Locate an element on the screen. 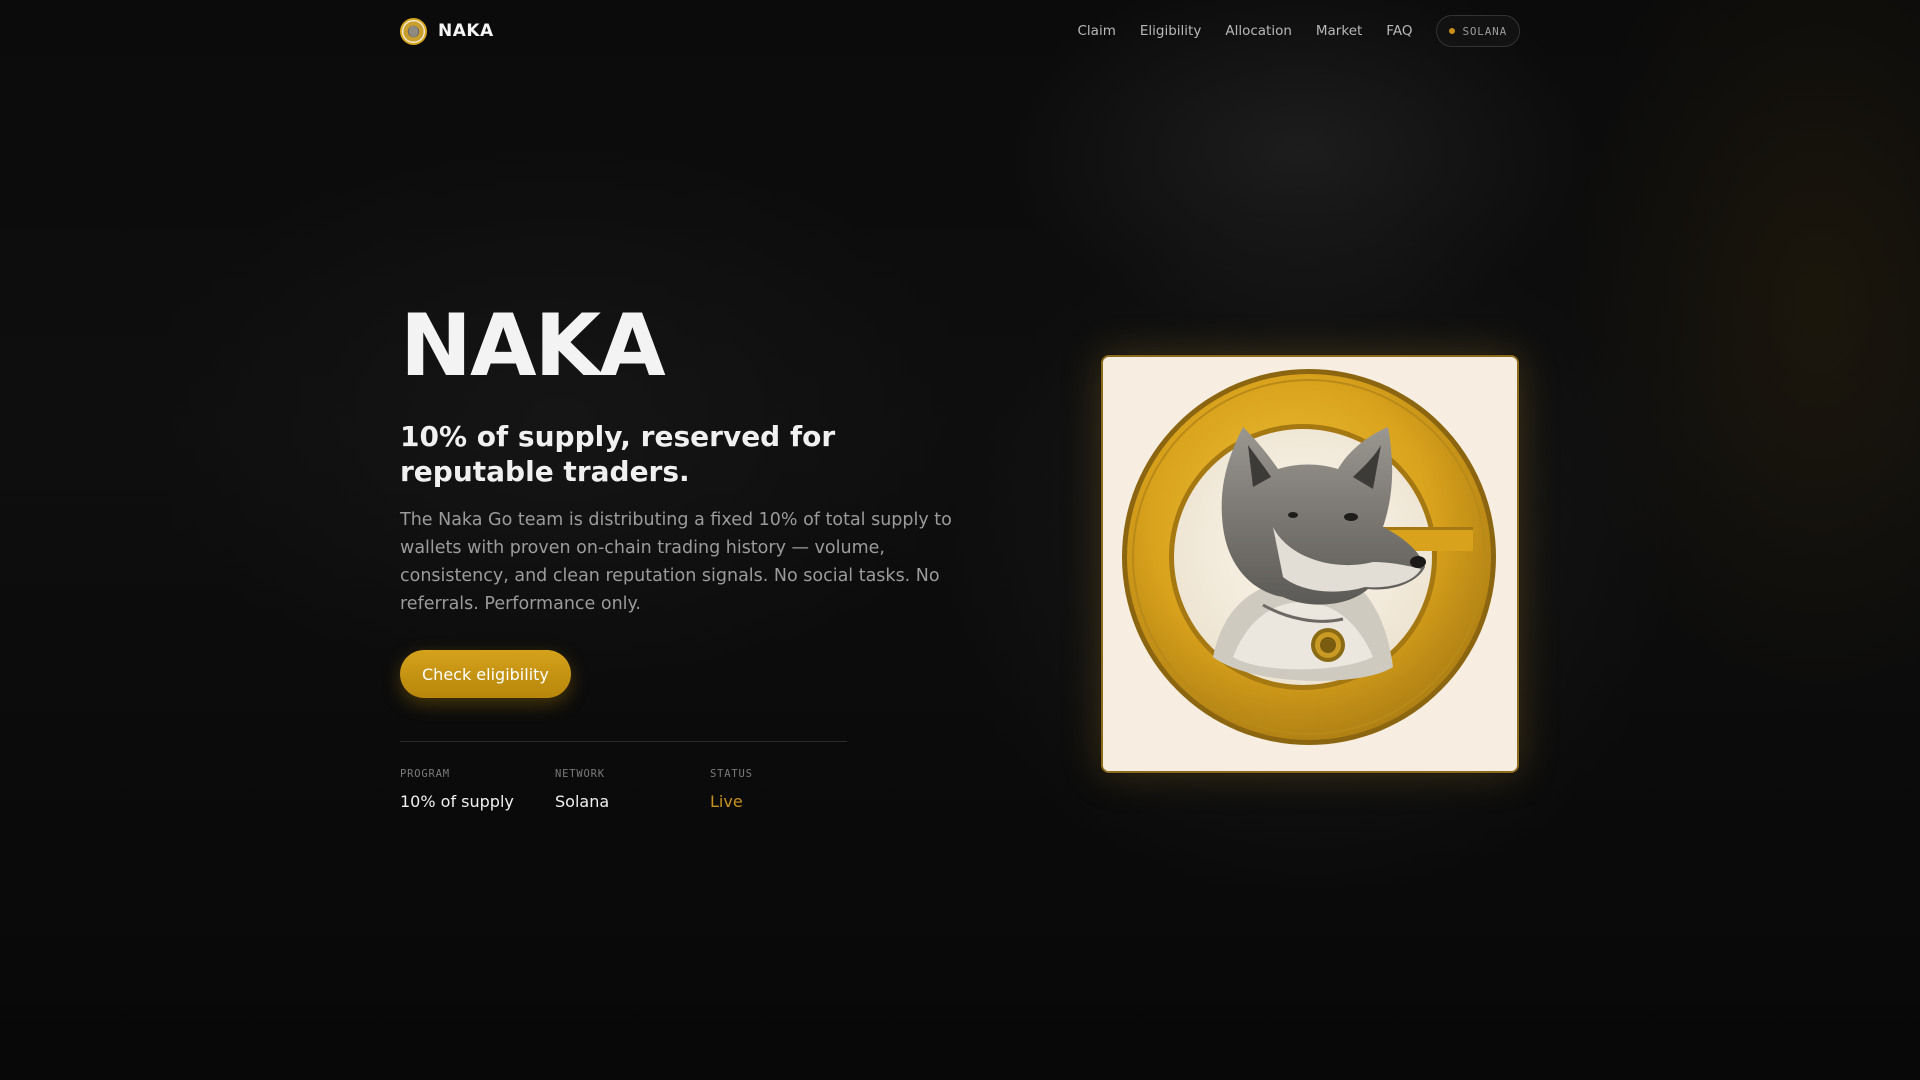 Image resolution: width=1920 pixels, height=1080 pixels. hero-title: NAKA is located at coordinates (533, 346).